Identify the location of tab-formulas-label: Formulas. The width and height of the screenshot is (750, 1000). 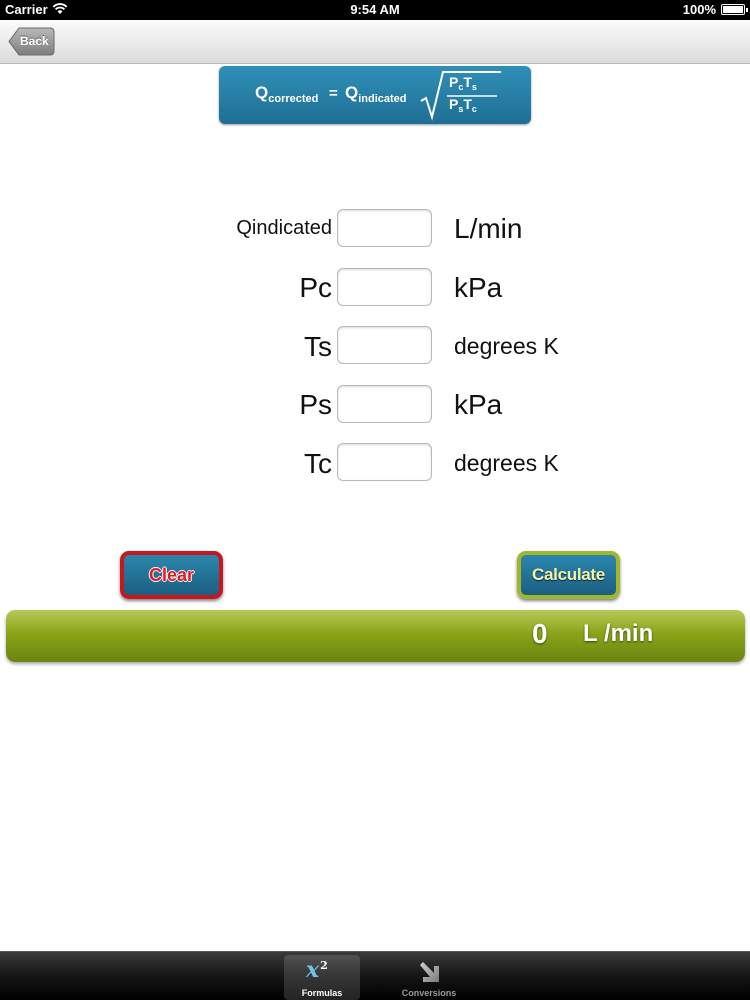
(322, 993).